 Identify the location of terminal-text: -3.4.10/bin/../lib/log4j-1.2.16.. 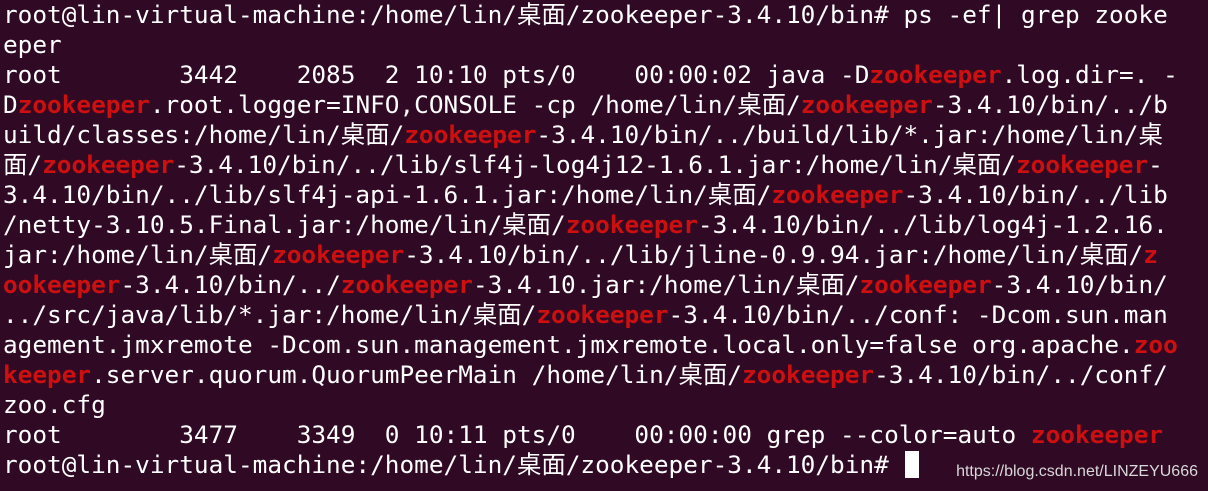
(932, 224).